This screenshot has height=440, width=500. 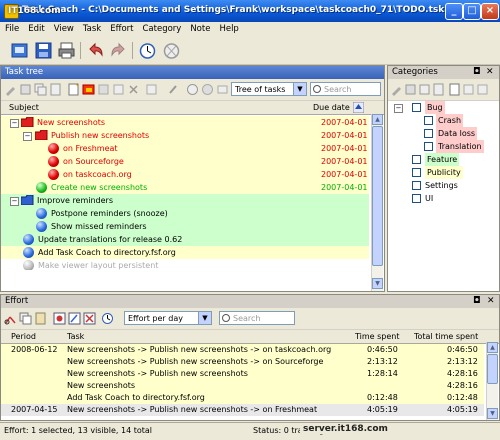 What do you see at coordinates (121, 28) in the screenshot?
I see `menu-effort: Effort` at bounding box center [121, 28].